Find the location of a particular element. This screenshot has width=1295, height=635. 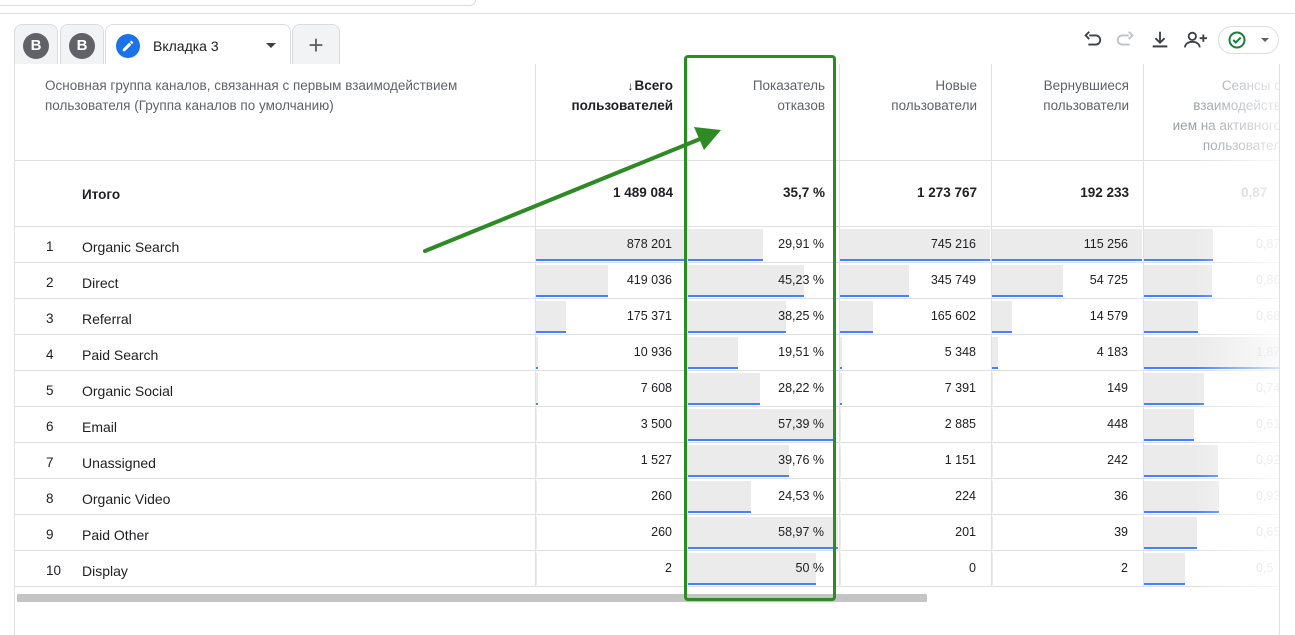

cell-users: 2 is located at coordinates (611, 569).